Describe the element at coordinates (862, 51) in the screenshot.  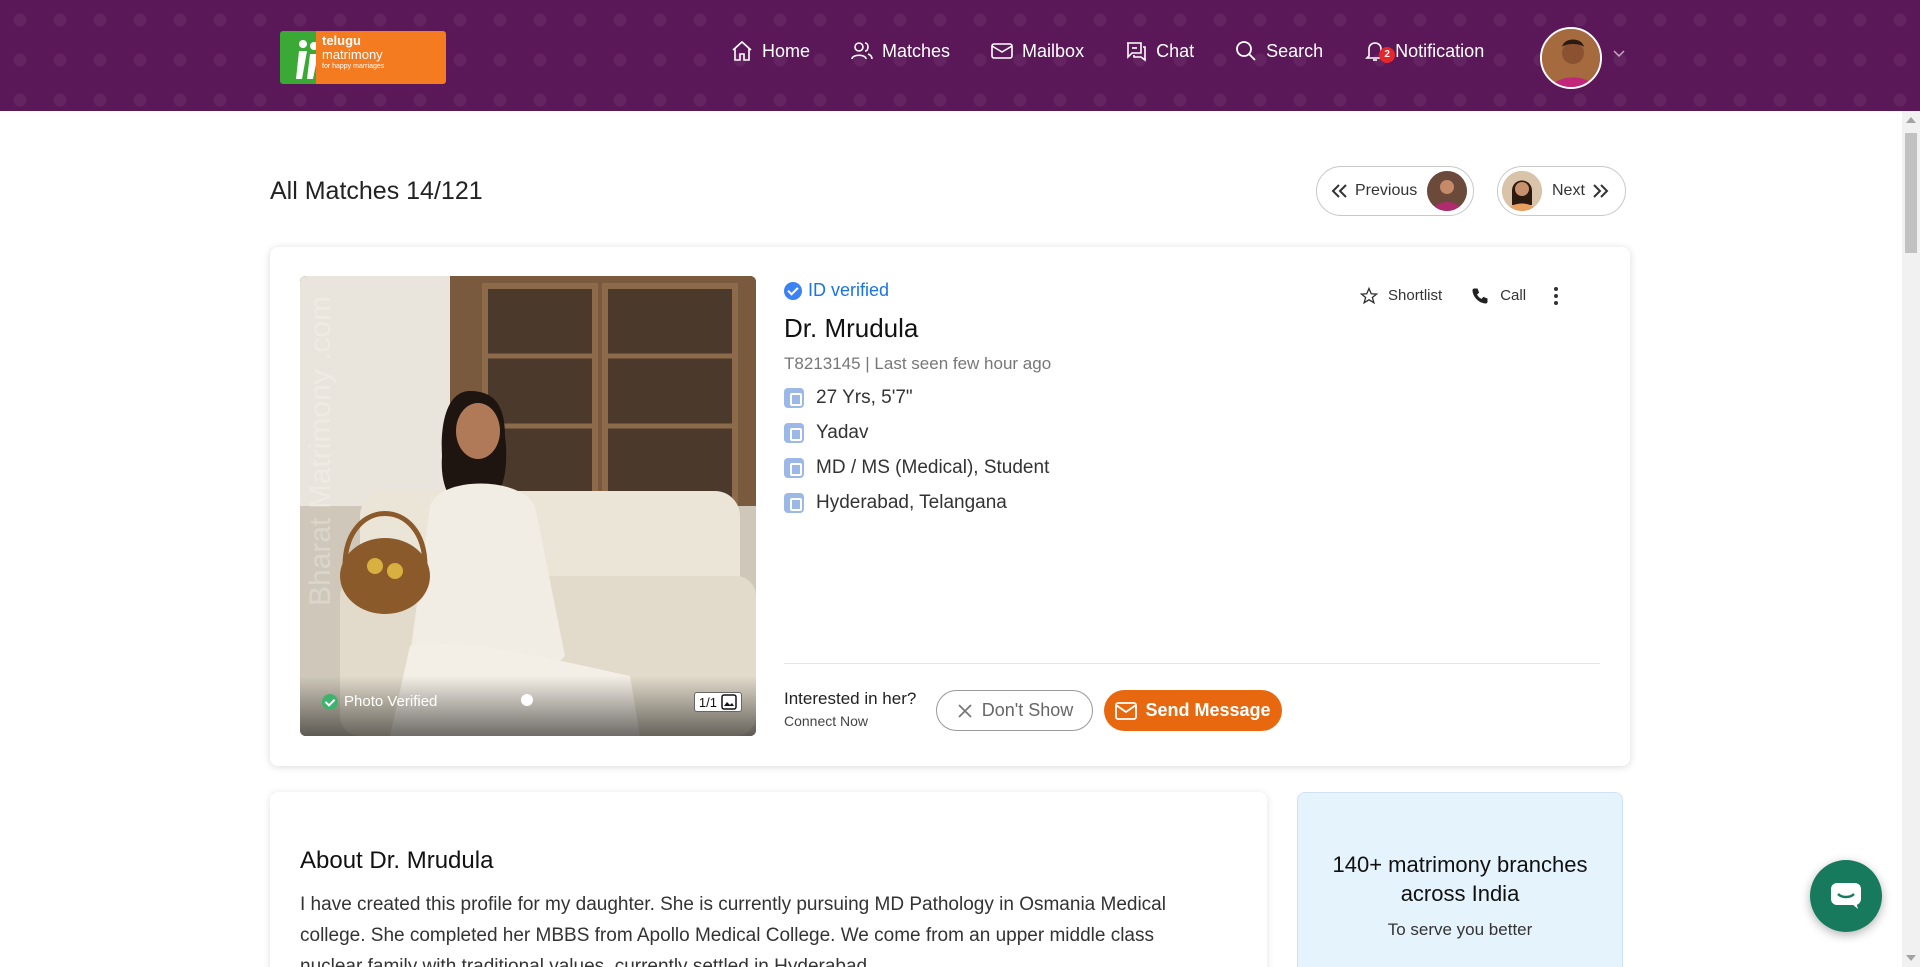
I see `users-icon` at that location.